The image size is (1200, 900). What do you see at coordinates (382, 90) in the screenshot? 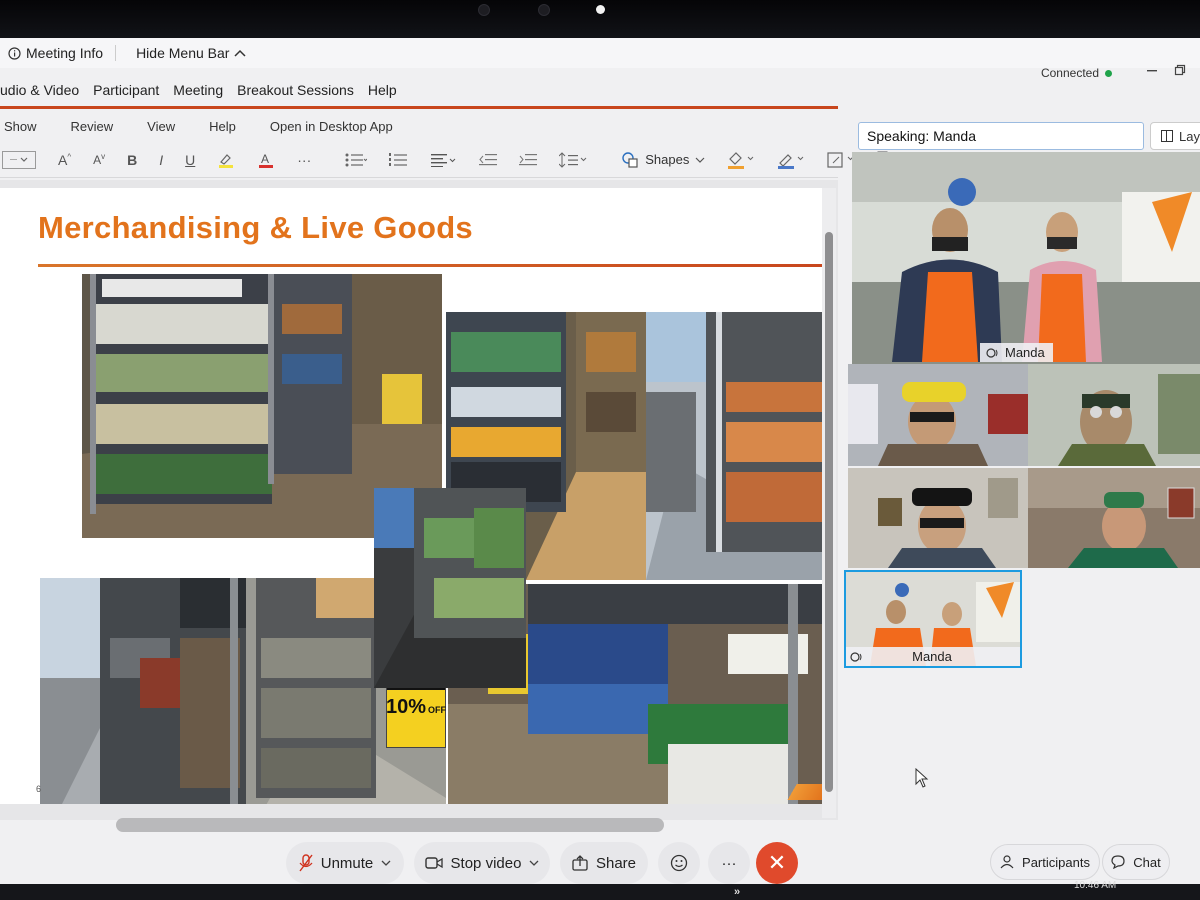
I see `menu-help: Help` at bounding box center [382, 90].